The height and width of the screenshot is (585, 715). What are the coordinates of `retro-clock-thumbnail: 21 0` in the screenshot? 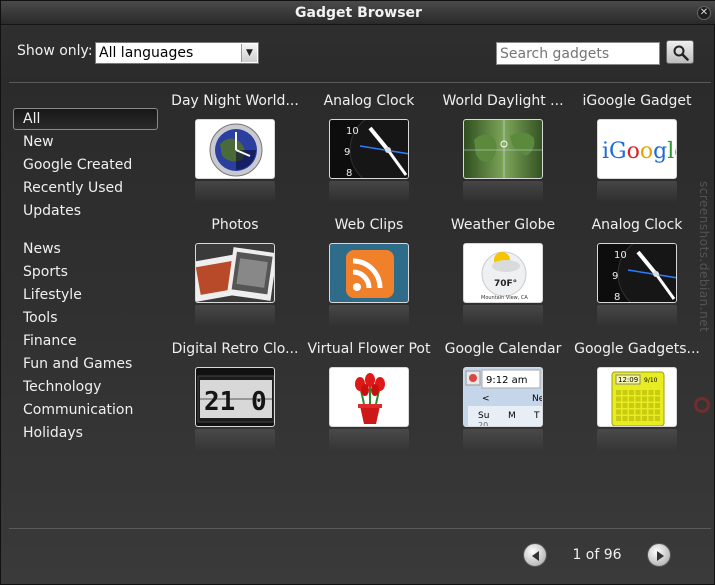 It's located at (235, 397).